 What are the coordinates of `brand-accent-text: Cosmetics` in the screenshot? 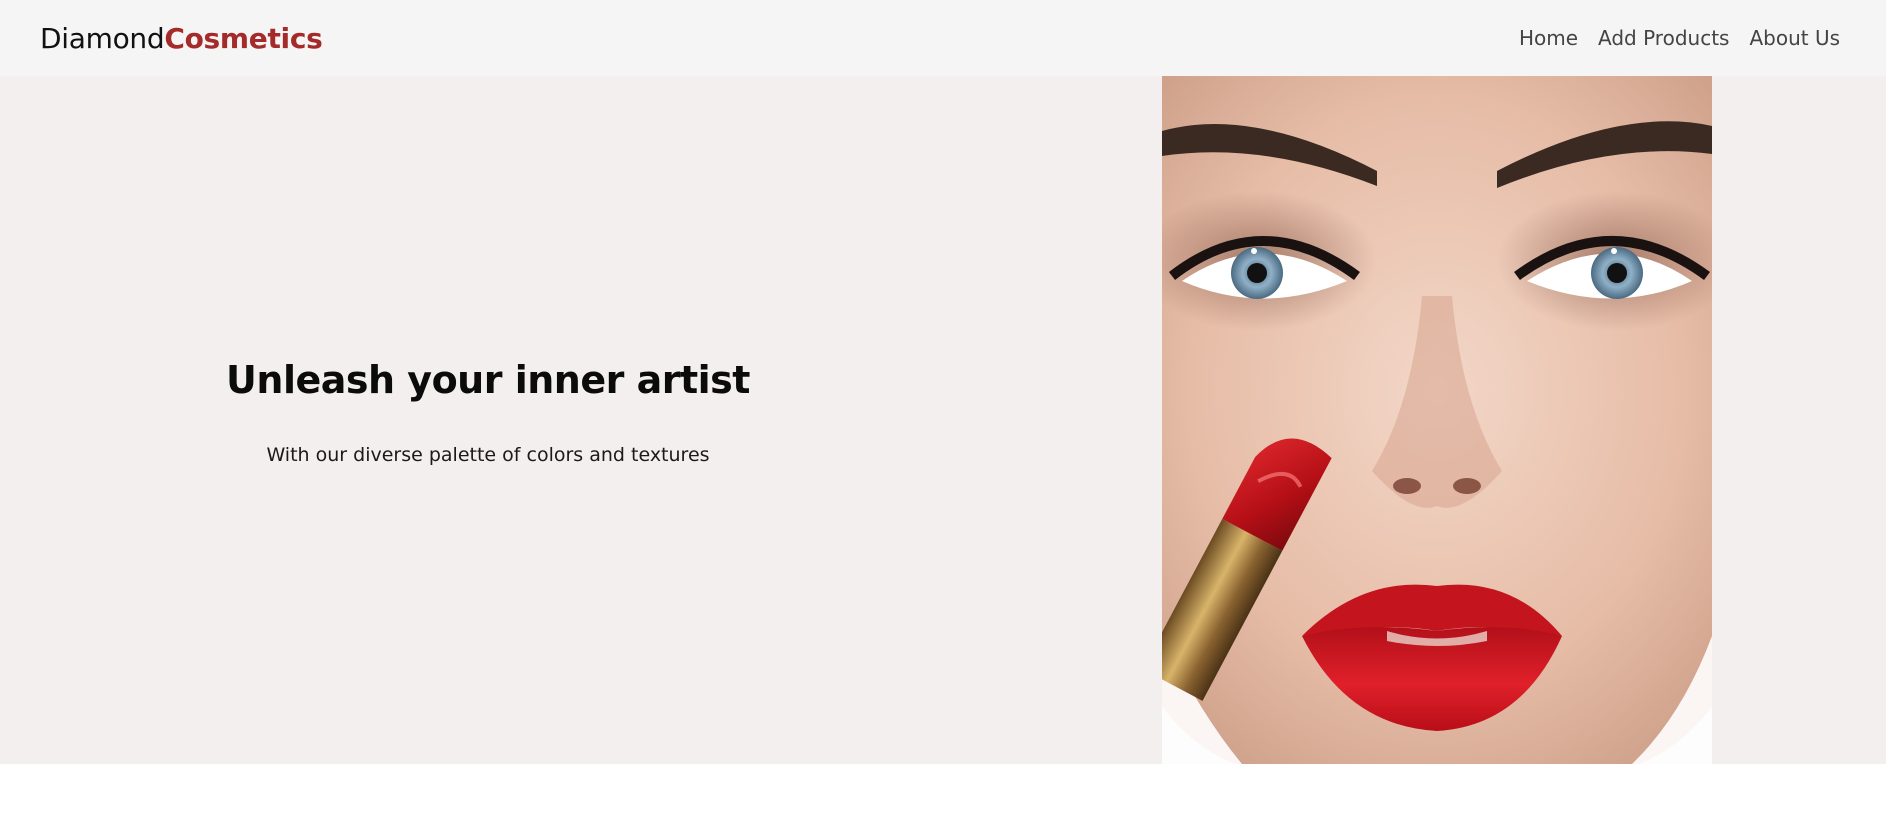 It's located at (243, 38).